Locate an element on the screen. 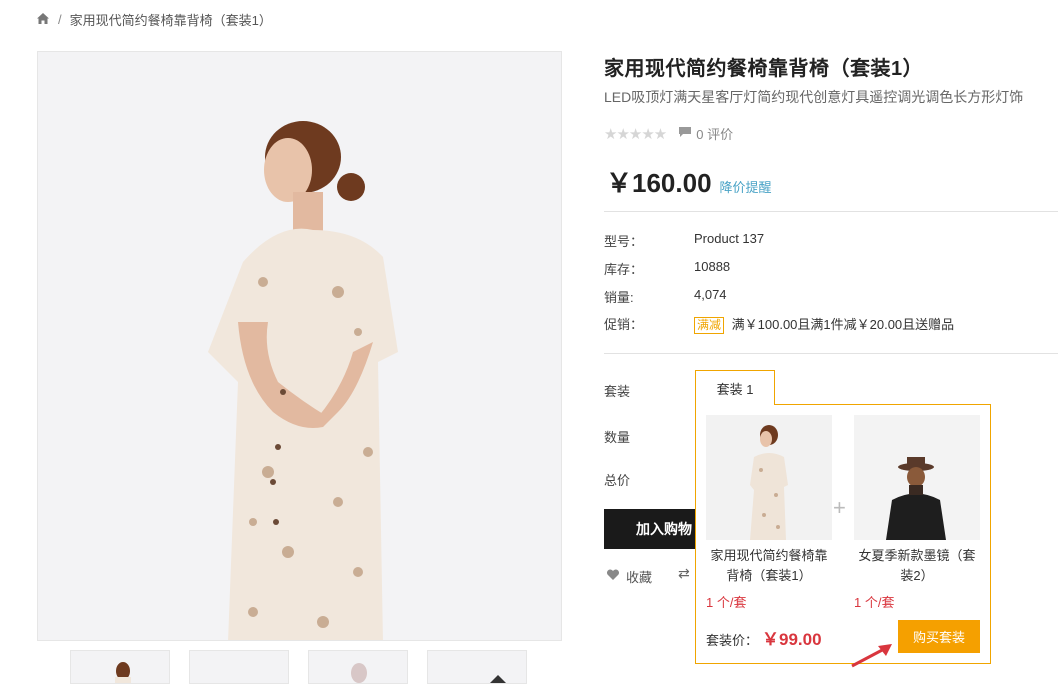  home-icon is located at coordinates (43, 20).